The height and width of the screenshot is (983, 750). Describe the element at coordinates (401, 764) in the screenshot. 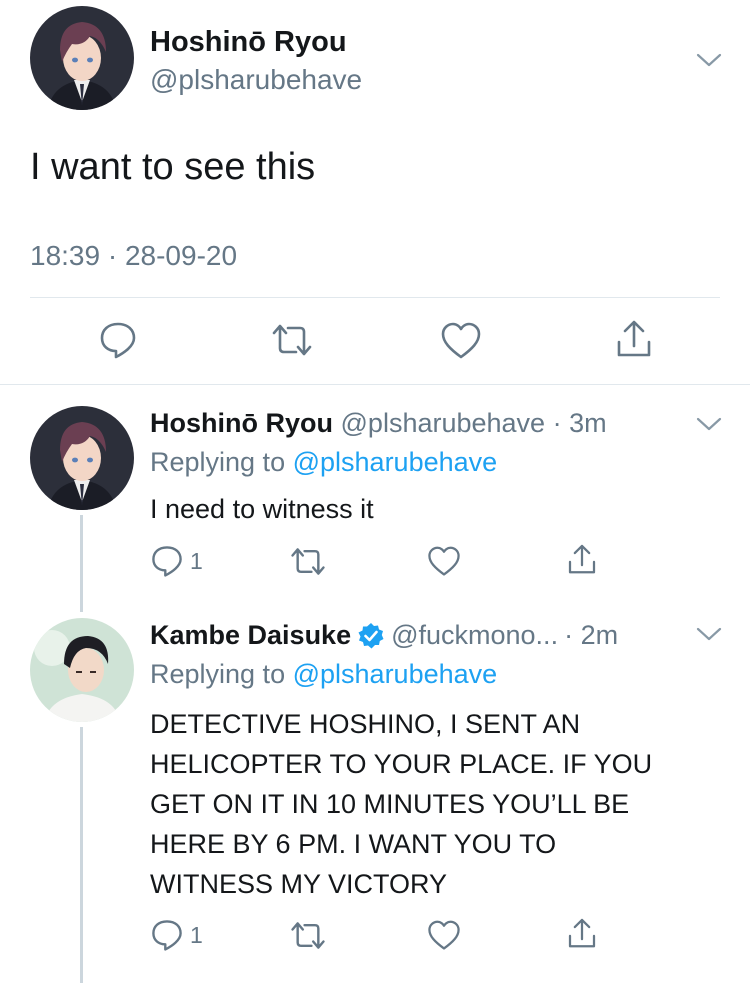

I see `reply-text-line: HELICOPTER TO YOUR PLACE. IF YOU` at that location.